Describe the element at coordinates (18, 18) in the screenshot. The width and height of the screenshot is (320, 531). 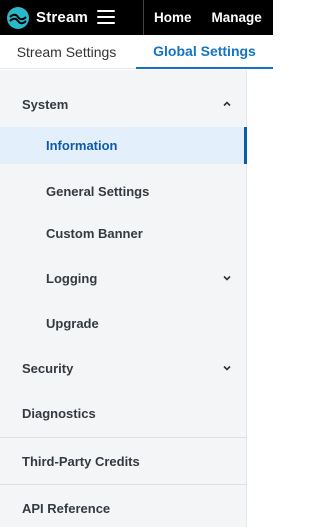
I see `stream-logo-icon` at that location.